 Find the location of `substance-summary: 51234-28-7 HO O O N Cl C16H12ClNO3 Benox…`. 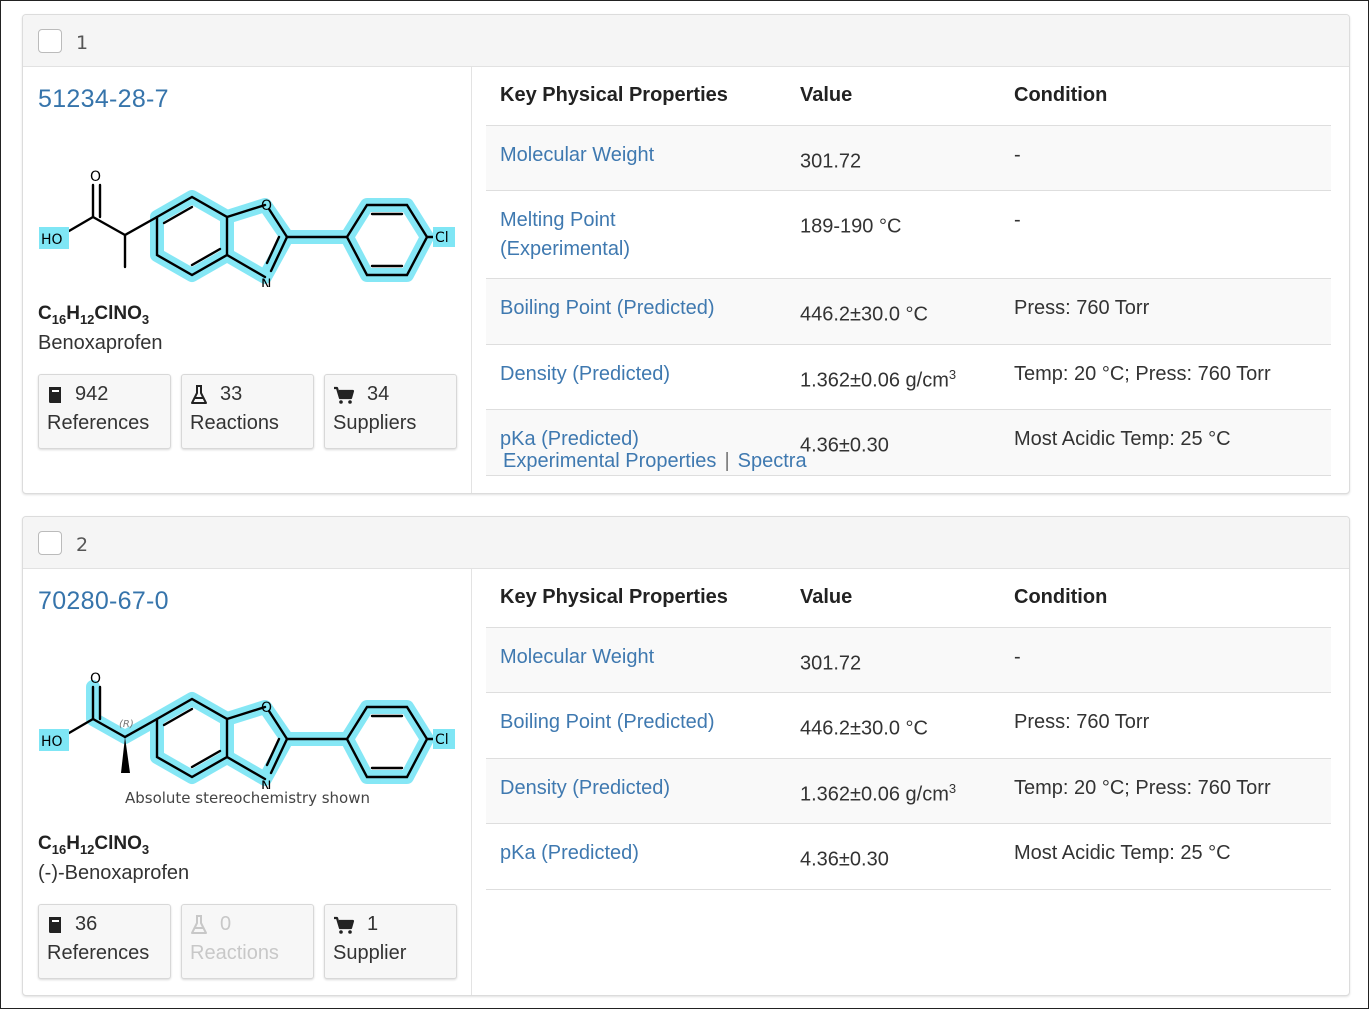

substance-summary: 51234-28-7 HO O O N Cl C16H12ClNO3 Benox… is located at coordinates (247, 280).